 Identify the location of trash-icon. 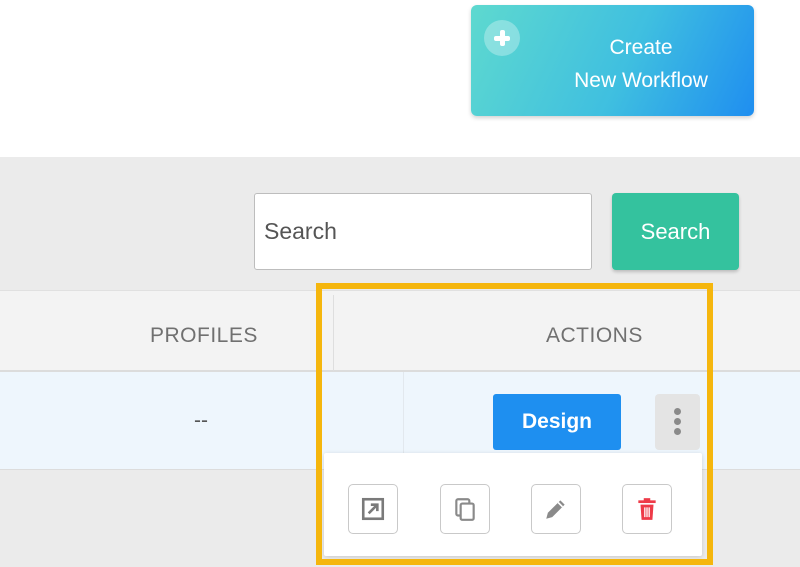
(647, 509).